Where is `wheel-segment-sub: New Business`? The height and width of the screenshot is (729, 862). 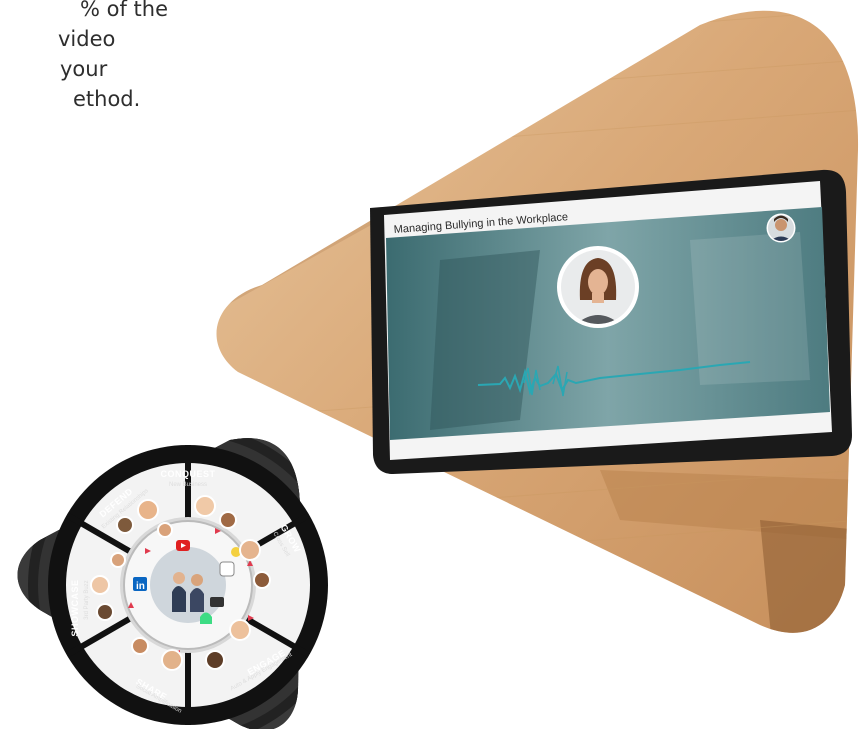
wheel-segment-sub: New Business is located at coordinates (188, 485).